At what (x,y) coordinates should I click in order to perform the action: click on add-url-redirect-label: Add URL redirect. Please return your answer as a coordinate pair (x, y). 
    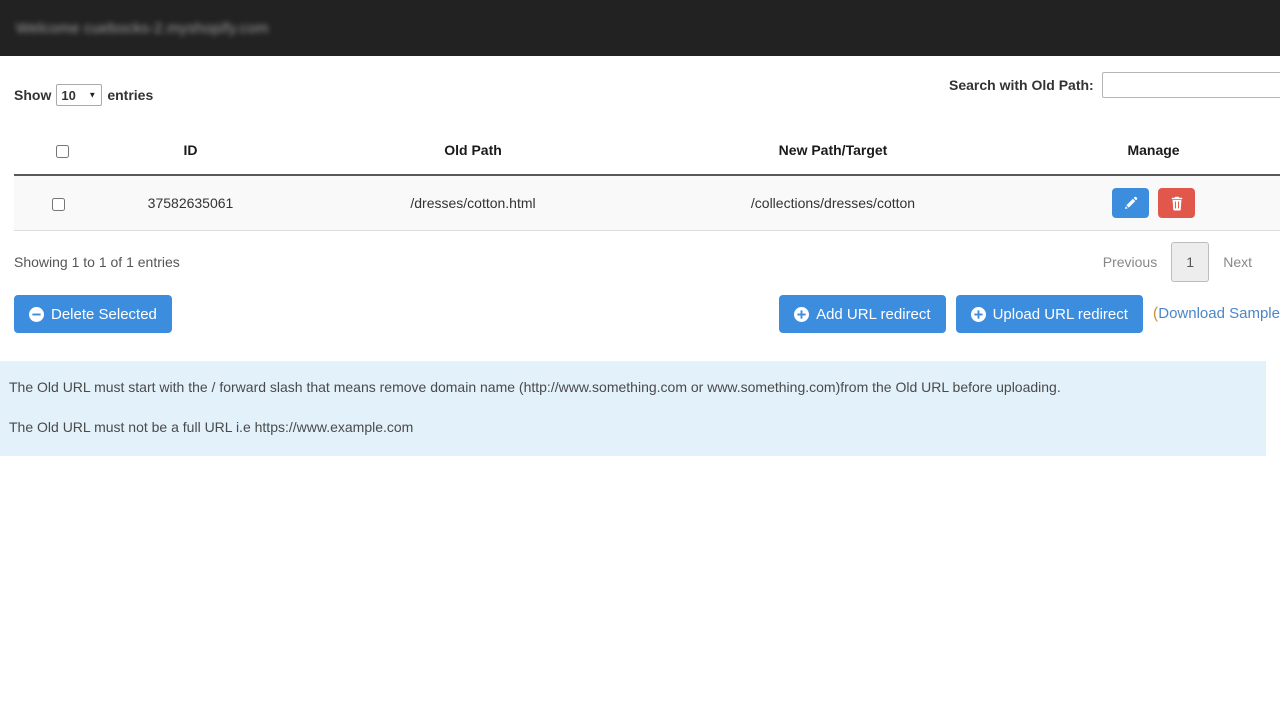
    Looking at the image, I should click on (873, 314).